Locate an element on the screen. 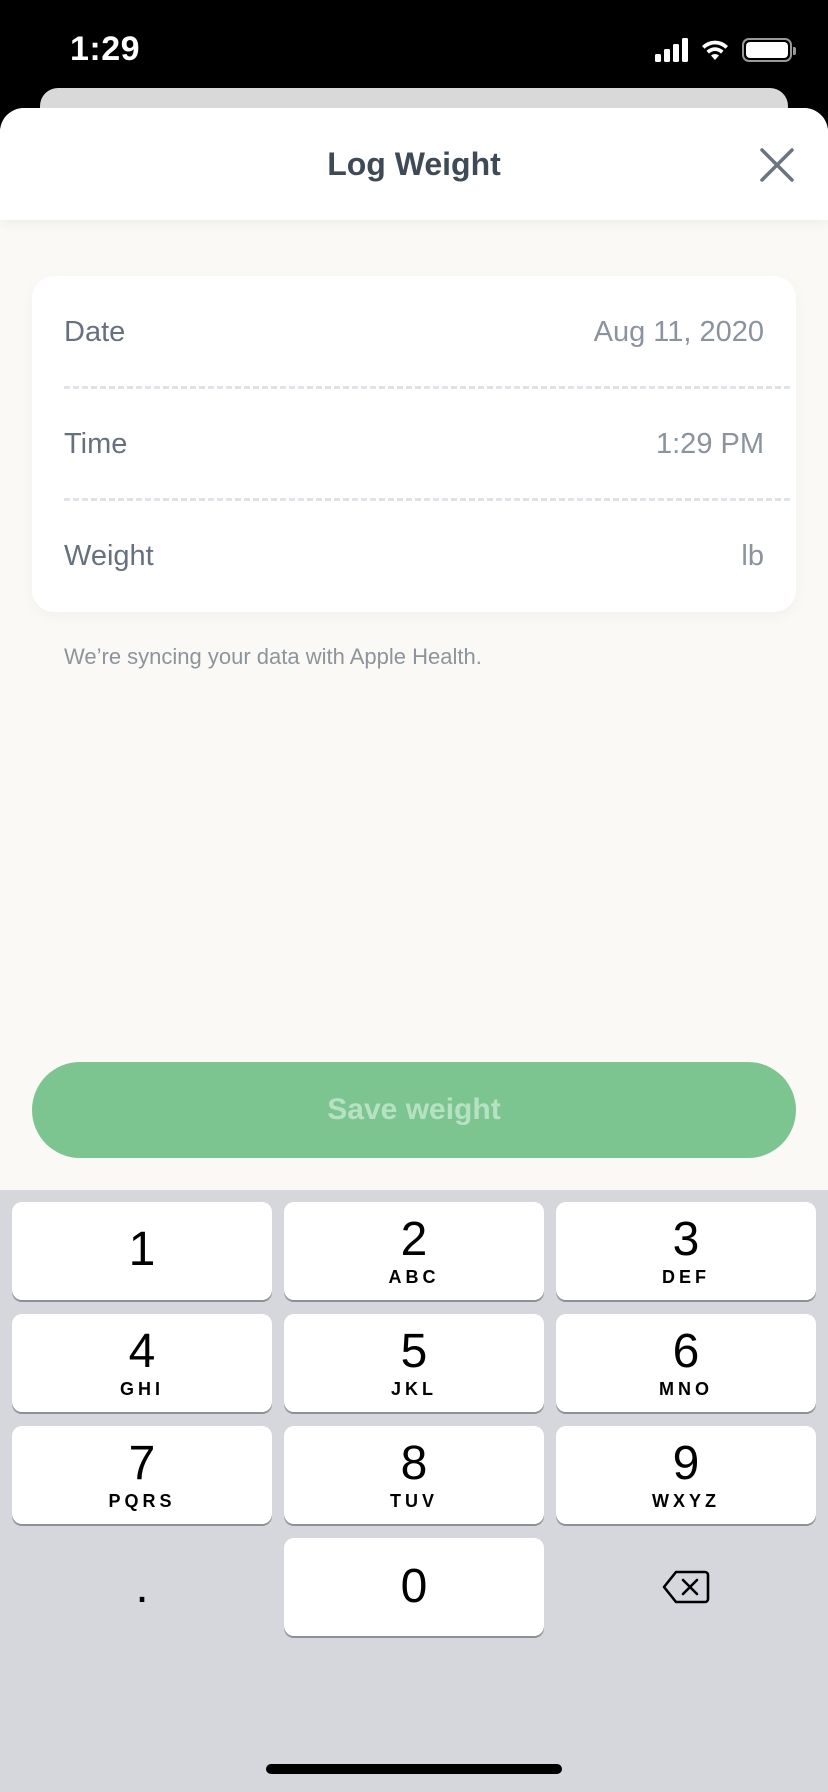 Image resolution: width=828 pixels, height=1792 pixels. key-2: 2 ABC is located at coordinates (414, 1251).